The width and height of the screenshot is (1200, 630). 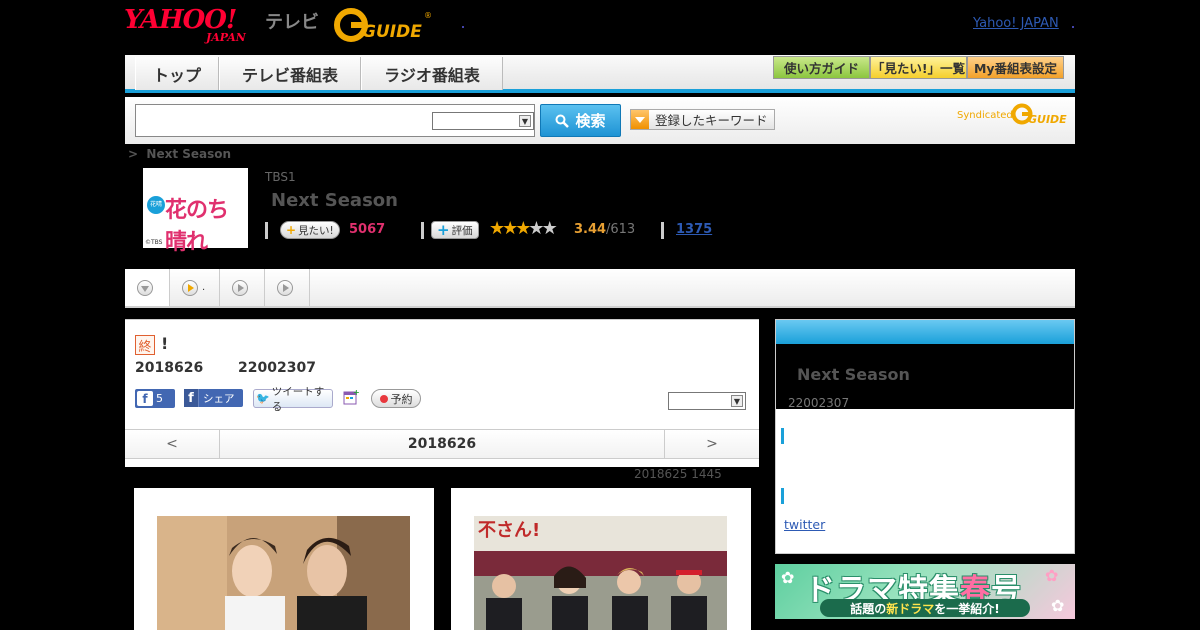 I want to click on gguide-logo-text: GUIDE, so click(x=392, y=32).